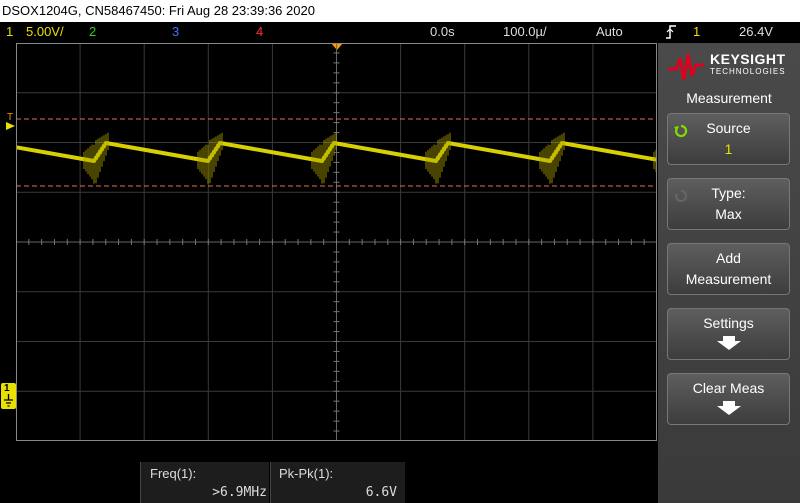 This screenshot has width=800, height=503. Describe the element at coordinates (728, 204) in the screenshot. I see `type-button: Type: Max` at that location.